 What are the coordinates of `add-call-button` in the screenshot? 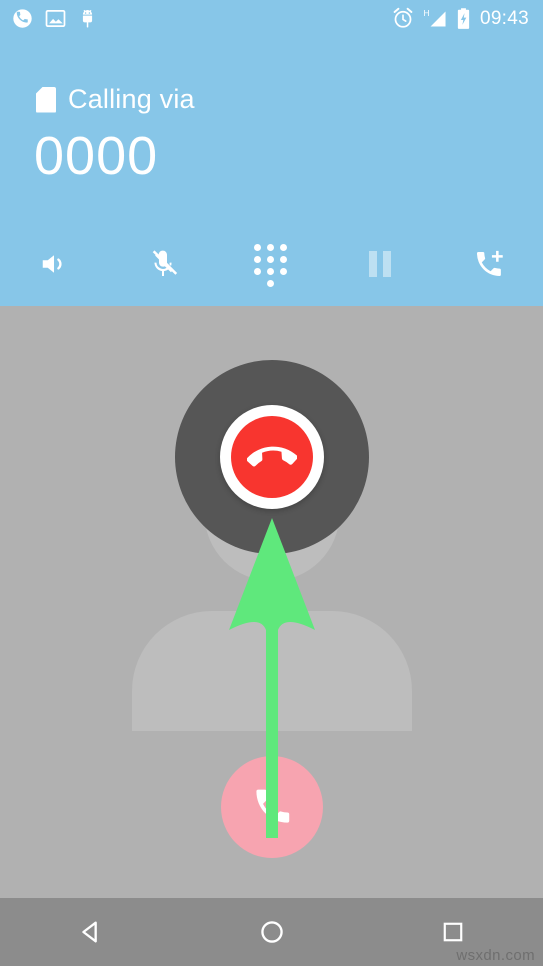 It's located at (488, 264).